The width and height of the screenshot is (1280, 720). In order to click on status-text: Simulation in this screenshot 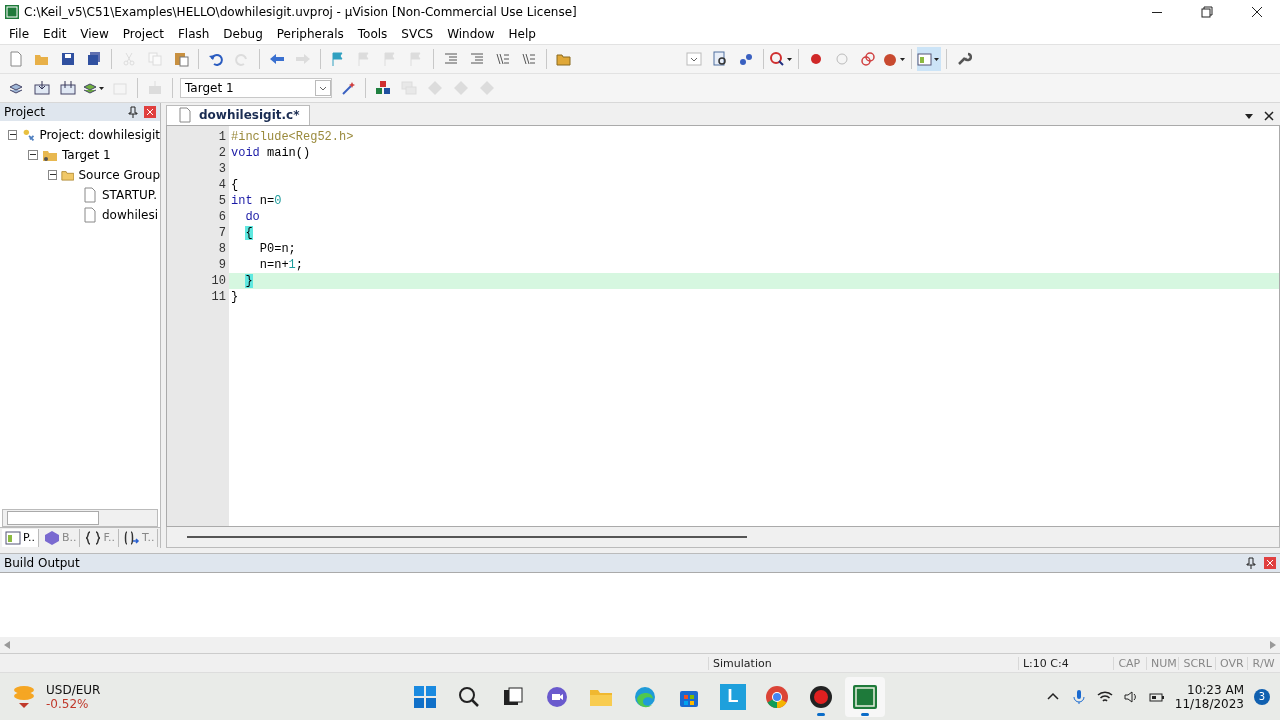, I will do `click(797, 663)`.